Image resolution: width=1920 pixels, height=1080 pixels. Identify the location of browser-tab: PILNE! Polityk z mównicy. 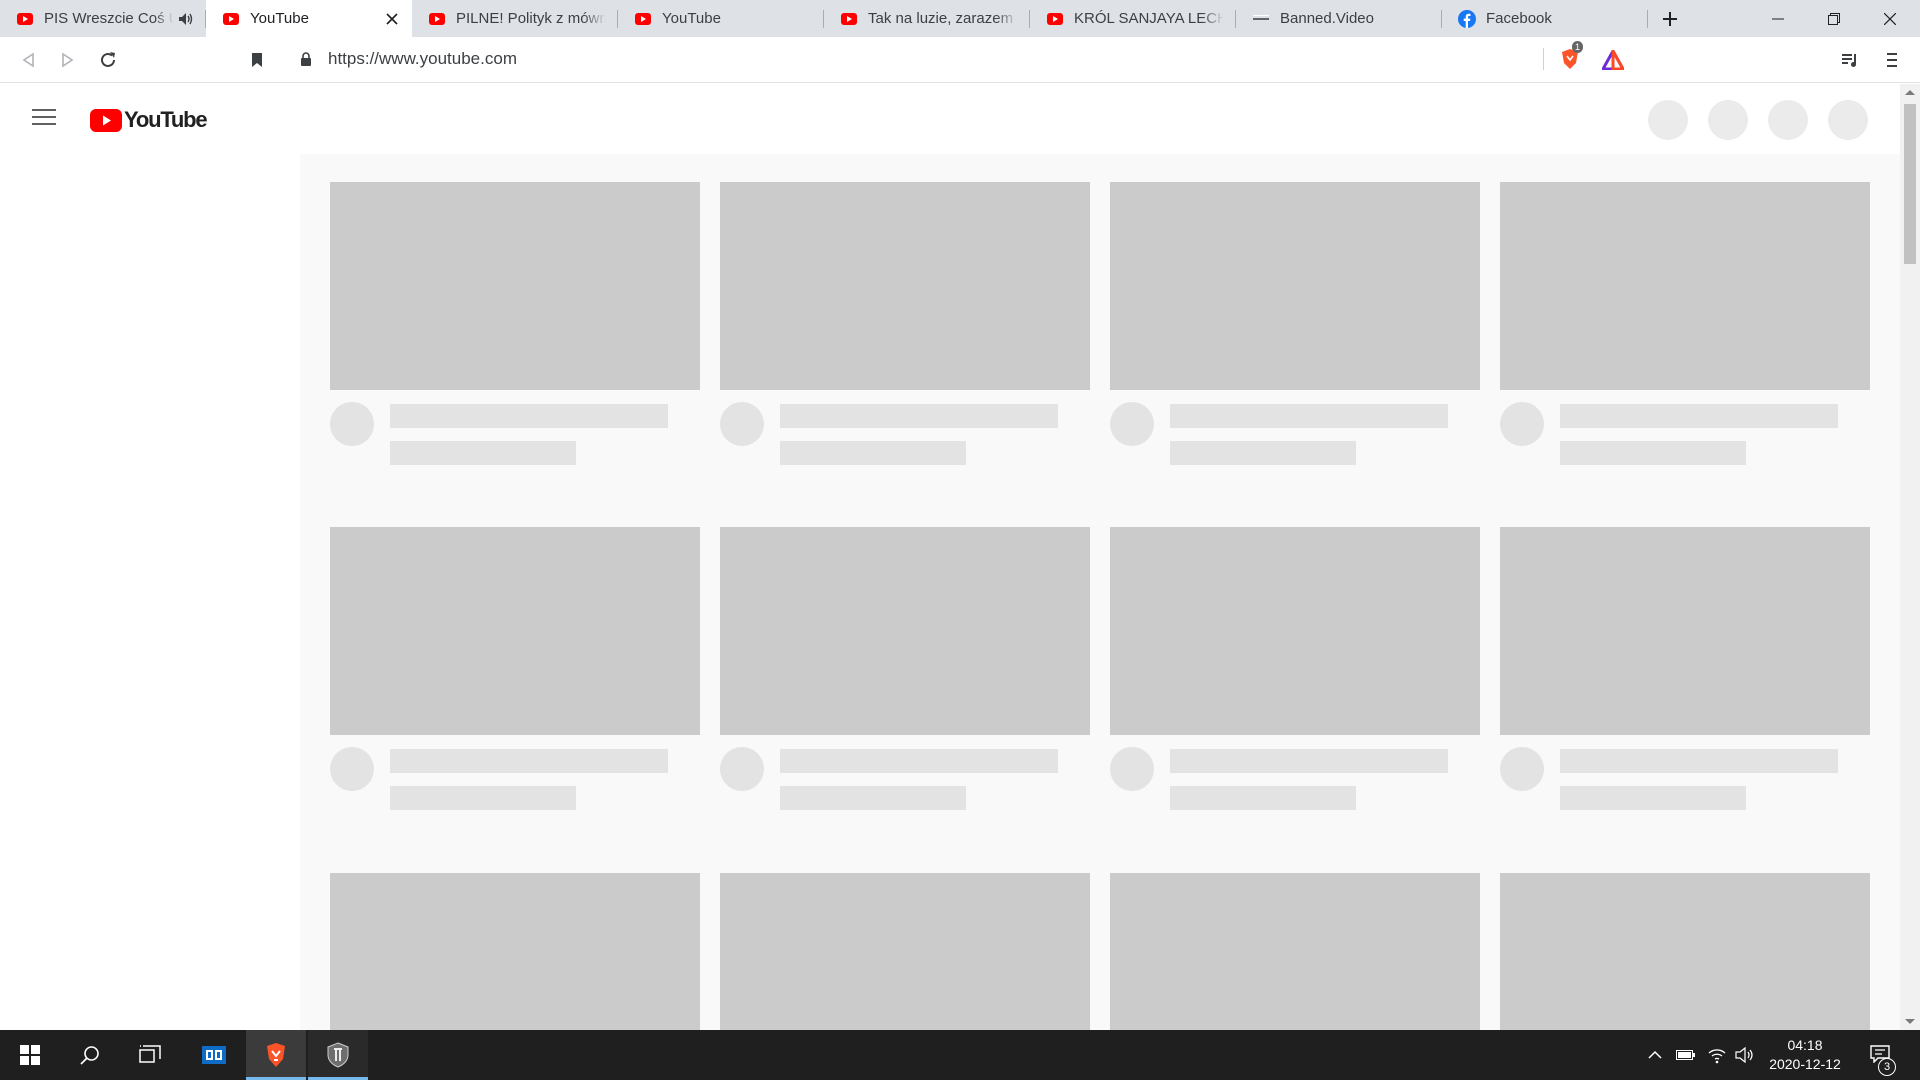
(515, 18).